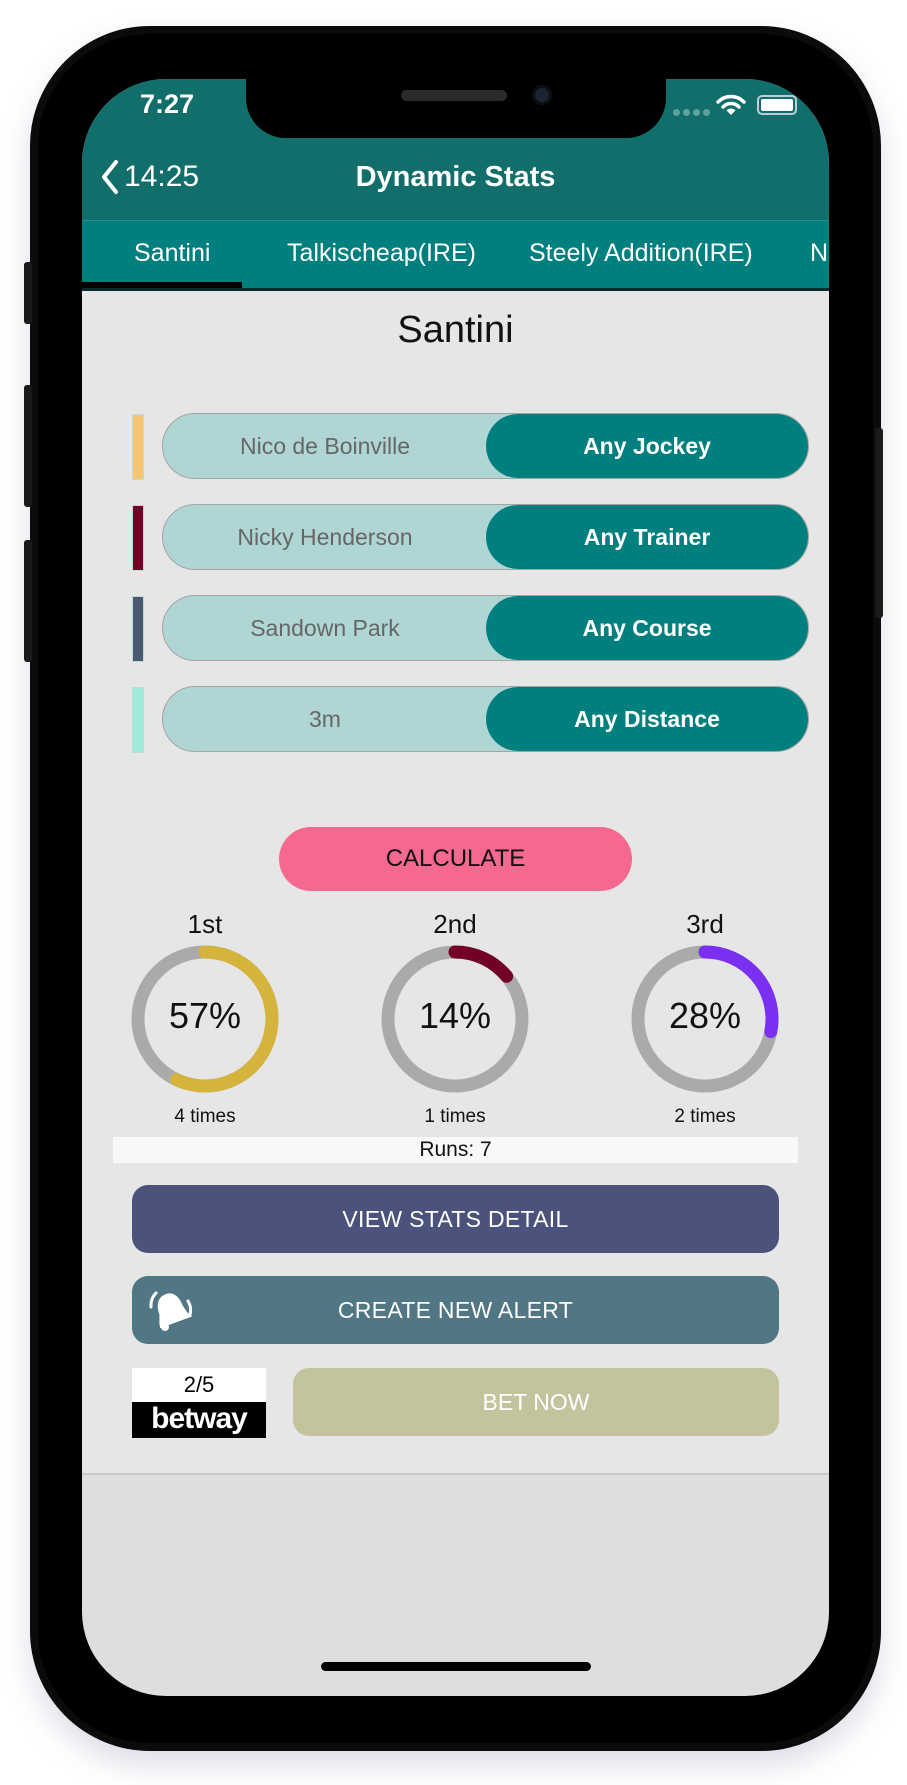 The image size is (907, 1785). What do you see at coordinates (199, 1420) in the screenshot?
I see `betway-logo: betway` at bounding box center [199, 1420].